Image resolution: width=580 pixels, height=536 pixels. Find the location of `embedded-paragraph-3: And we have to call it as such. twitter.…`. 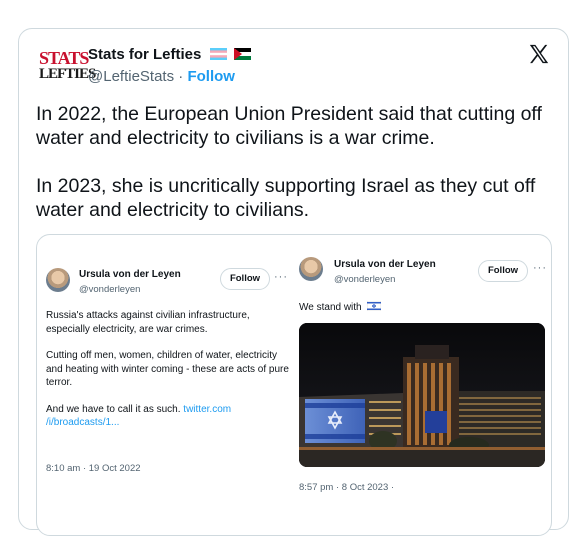

embedded-paragraph-3: And we have to call it as such. twitter.… is located at coordinates (168, 416).